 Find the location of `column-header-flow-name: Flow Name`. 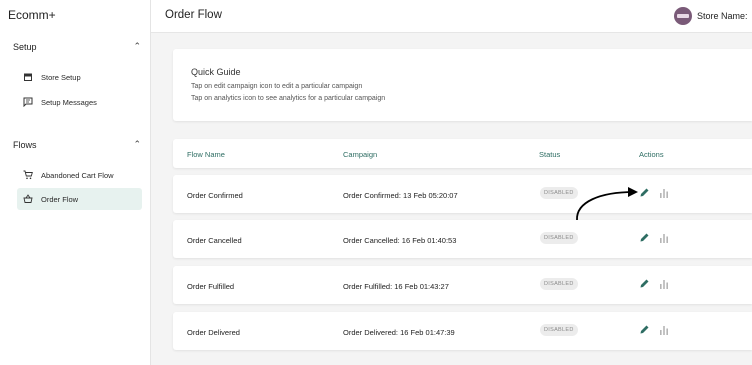

column-header-flow-name: Flow Name is located at coordinates (206, 154).